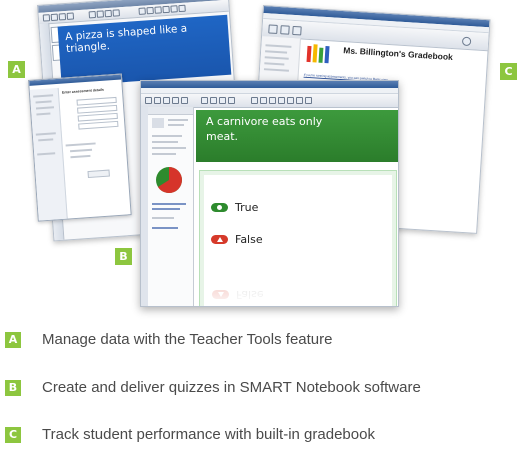 This screenshot has height=459, width=520. I want to click on legend-badge-b: B, so click(13, 387).